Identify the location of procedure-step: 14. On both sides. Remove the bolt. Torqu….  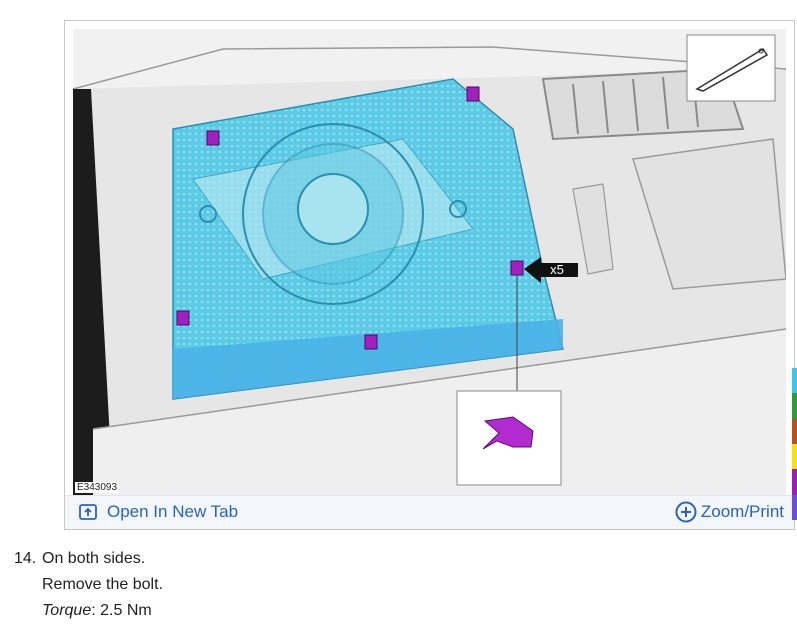
(88, 585).